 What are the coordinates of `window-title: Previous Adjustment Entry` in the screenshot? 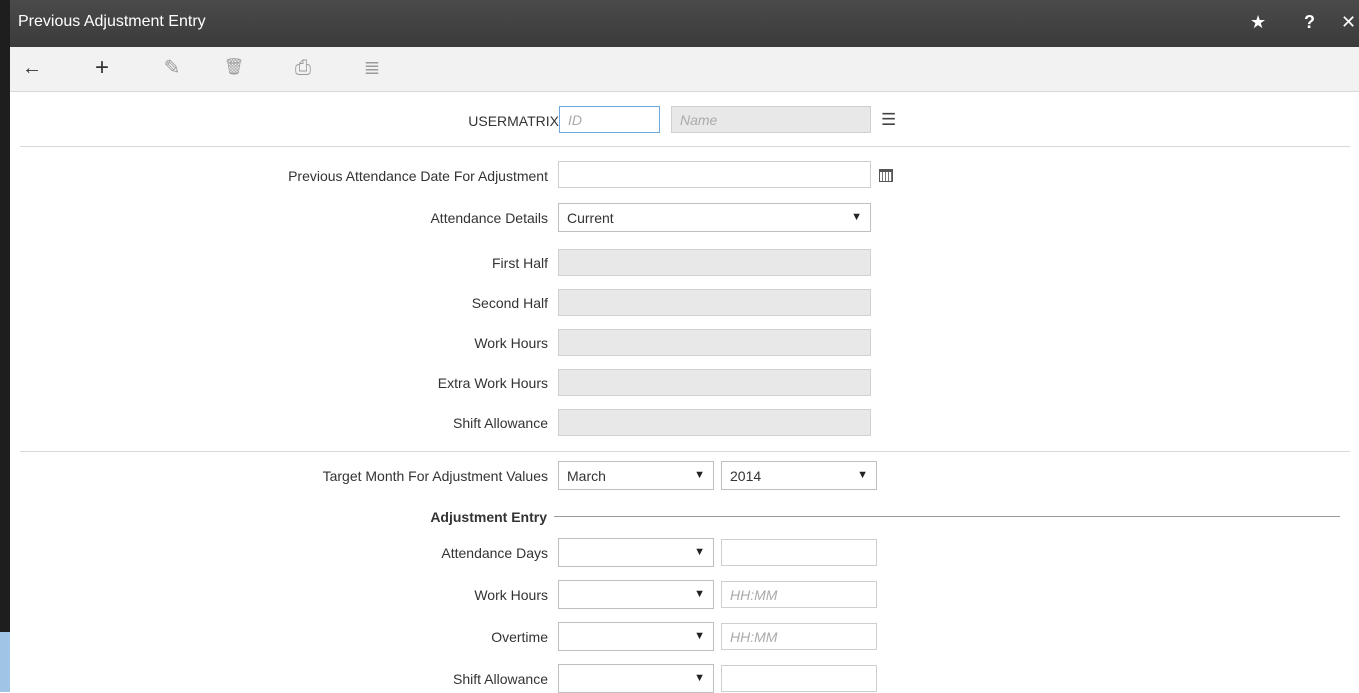 It's located at (112, 21).